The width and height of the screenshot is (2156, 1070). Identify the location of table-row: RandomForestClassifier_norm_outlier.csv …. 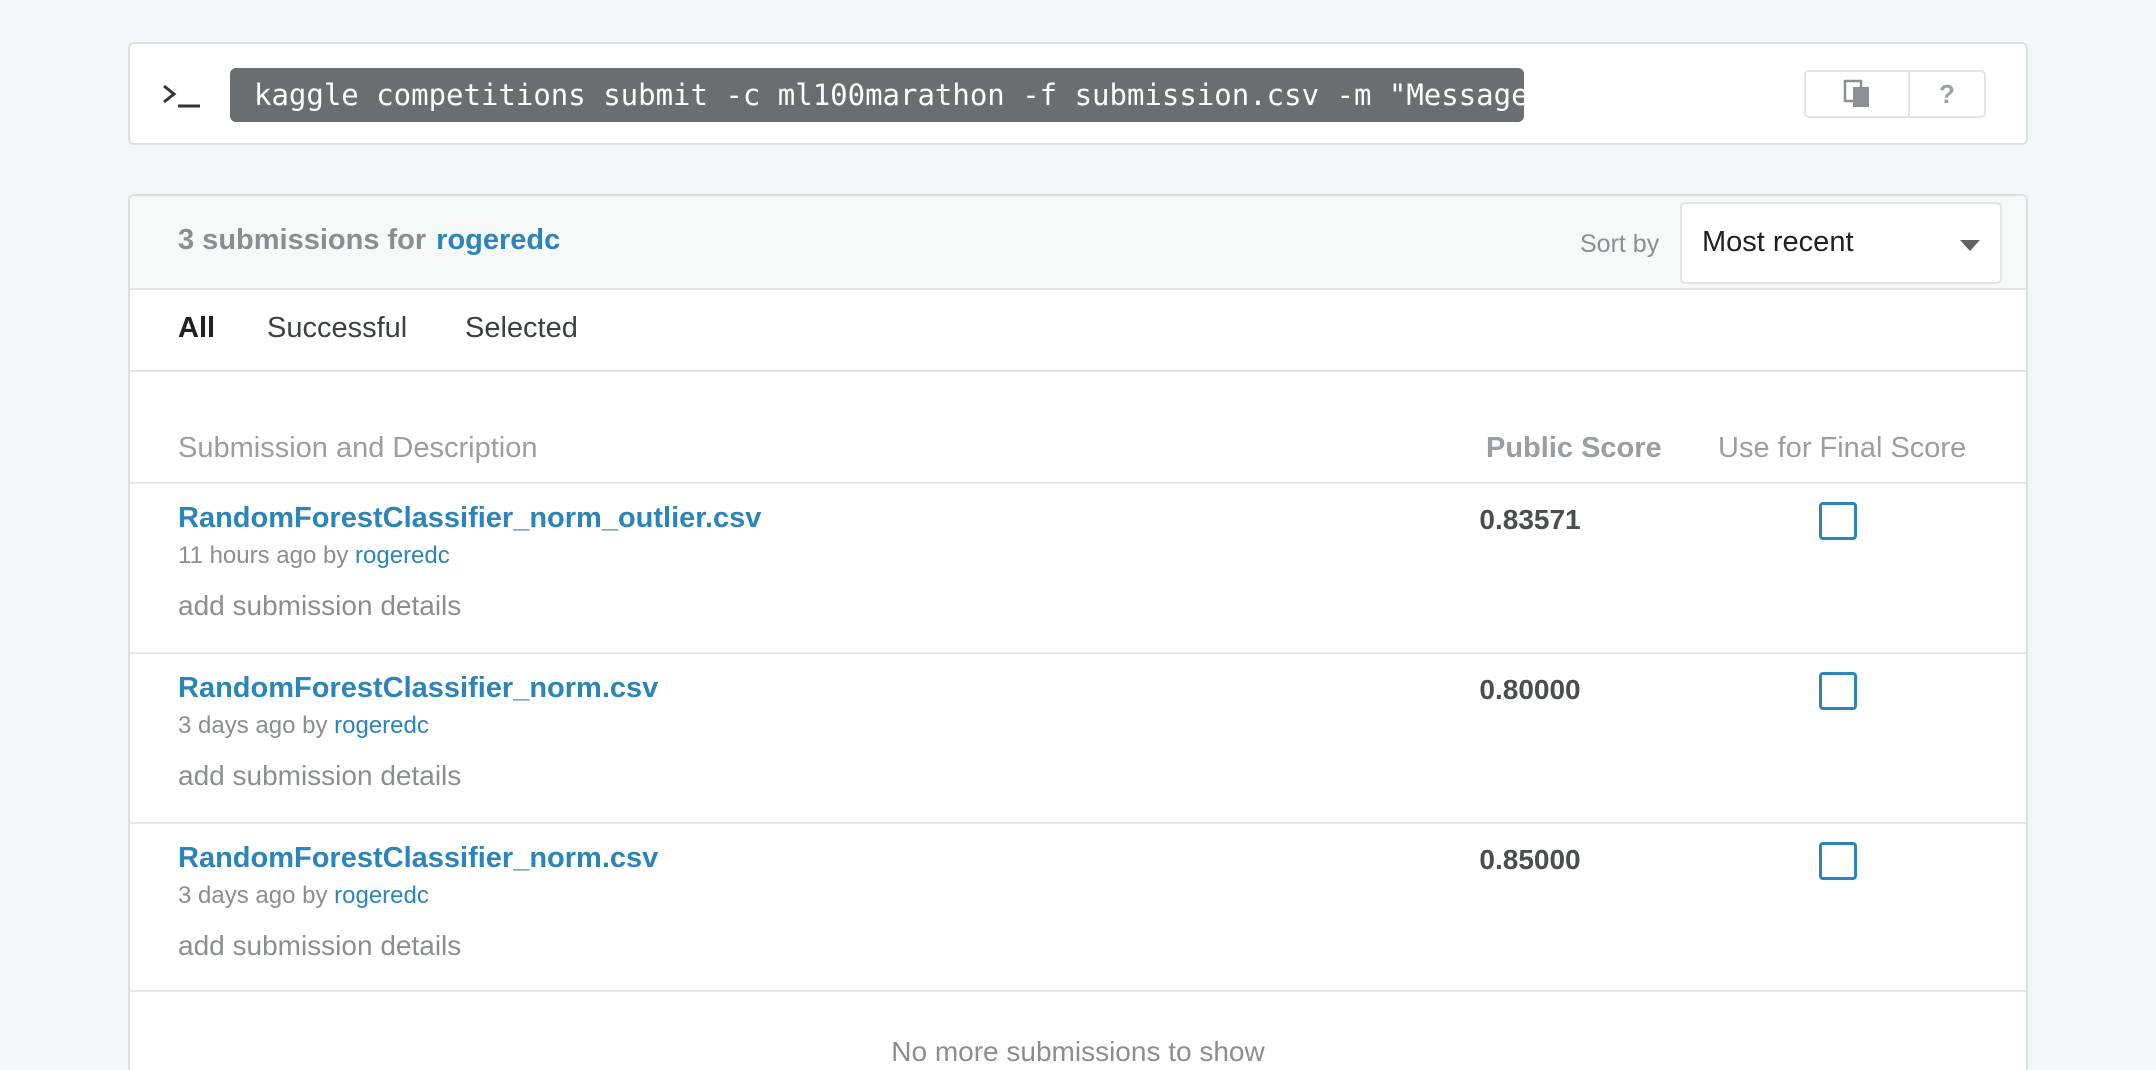
(1078, 567).